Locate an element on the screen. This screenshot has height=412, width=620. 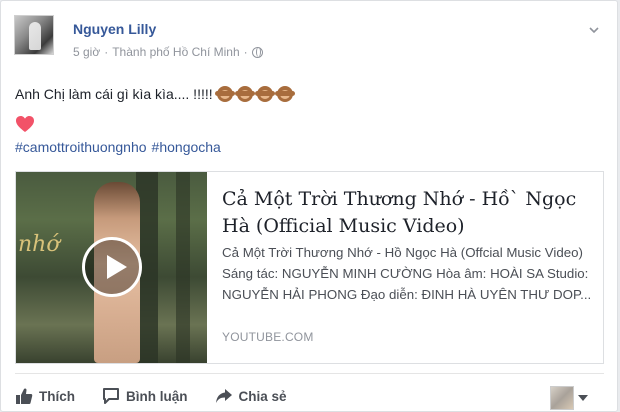
divider is located at coordinates (309, 373).